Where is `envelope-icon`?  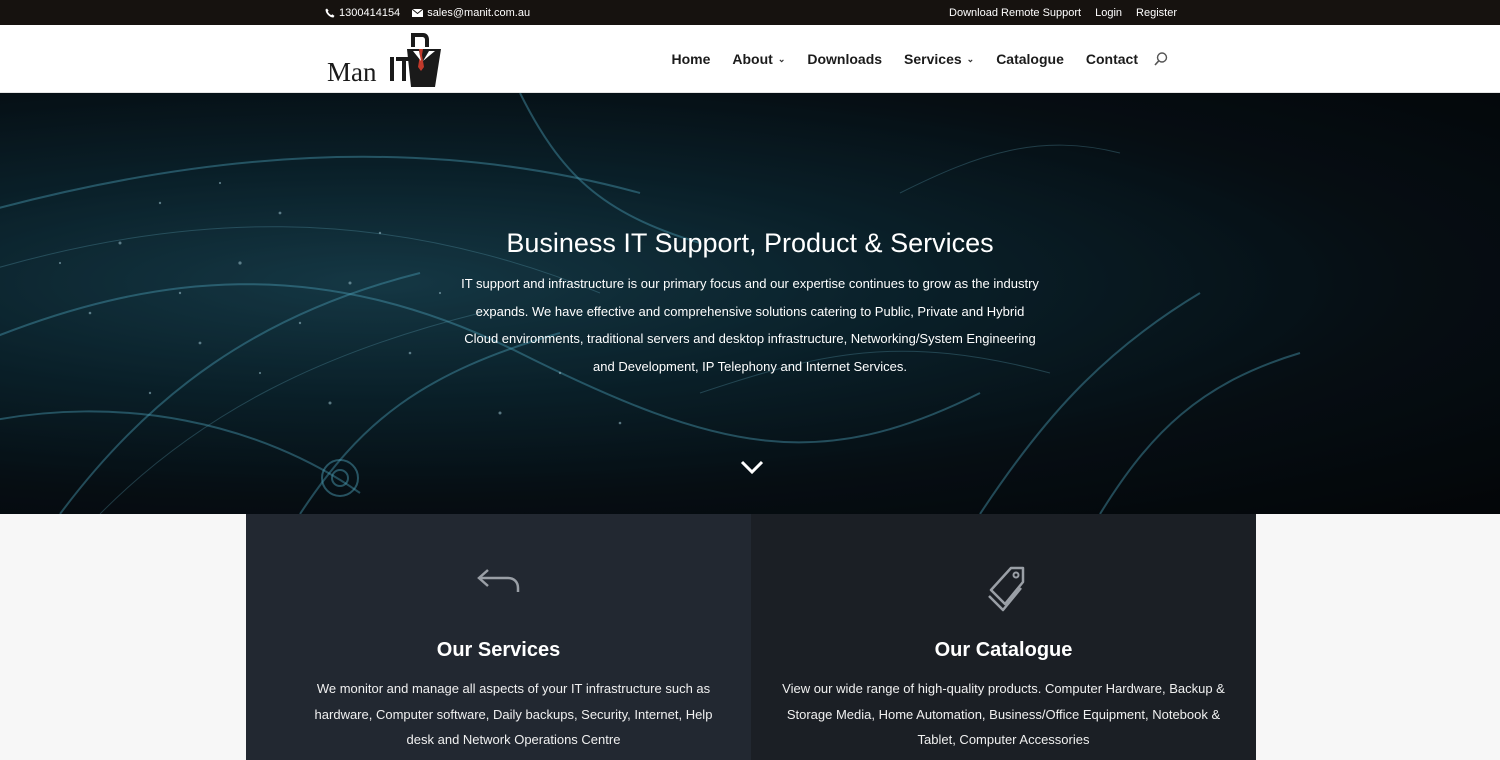 envelope-icon is located at coordinates (418, 12).